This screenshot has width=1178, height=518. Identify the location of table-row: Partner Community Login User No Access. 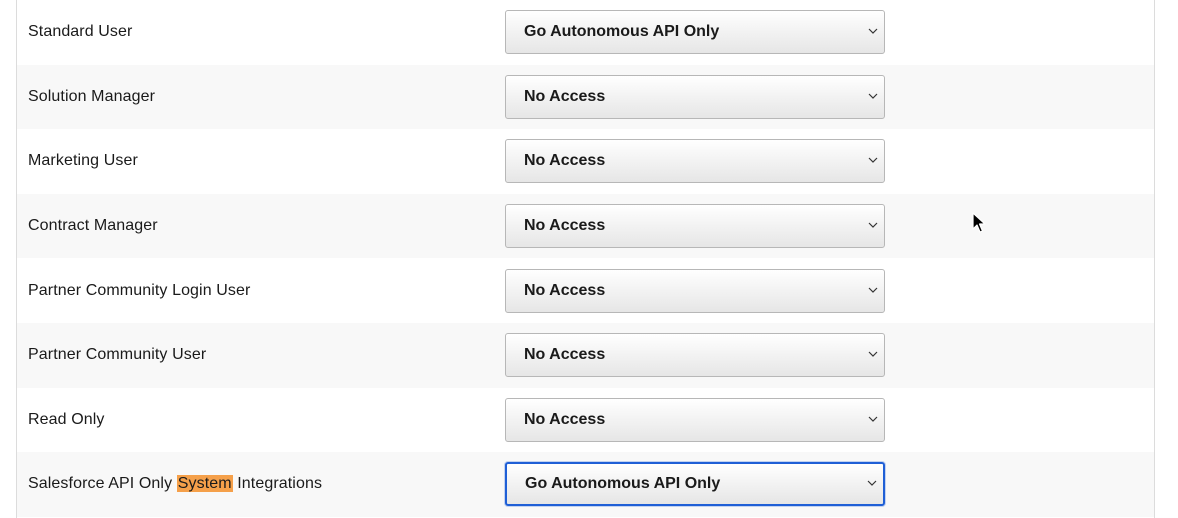
(585, 290).